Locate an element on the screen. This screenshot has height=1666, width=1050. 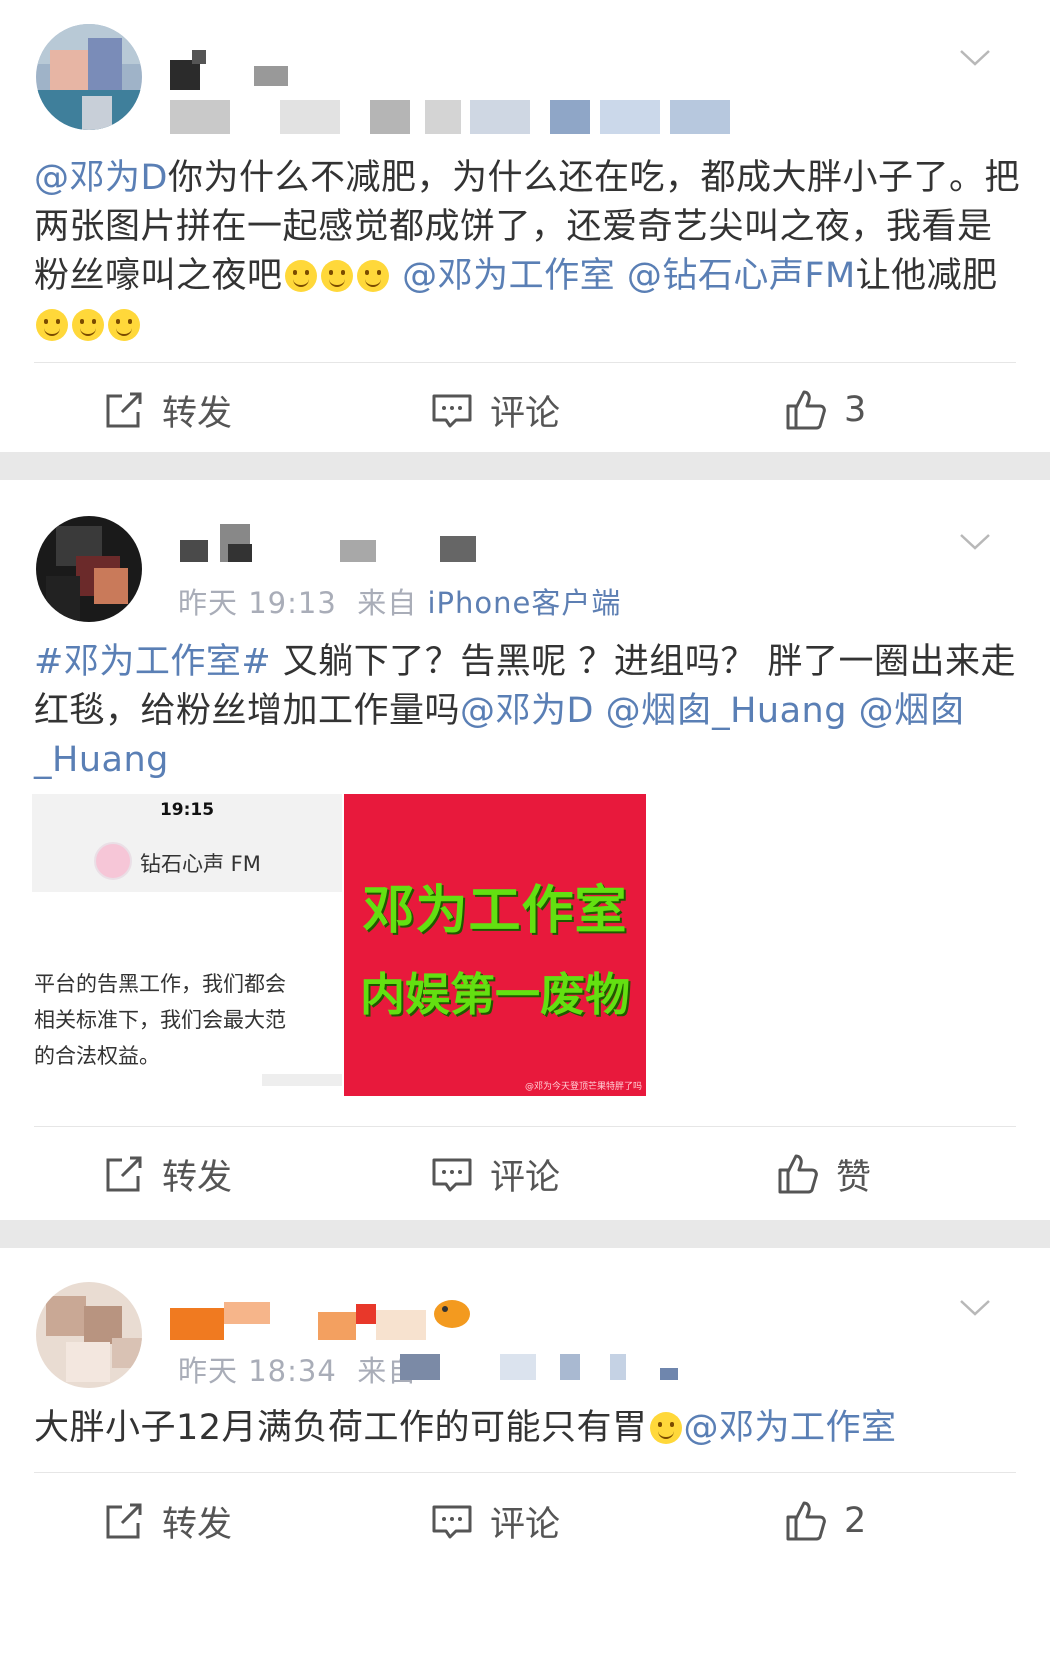
like-button: 赞 is located at coordinates (823, 1174).